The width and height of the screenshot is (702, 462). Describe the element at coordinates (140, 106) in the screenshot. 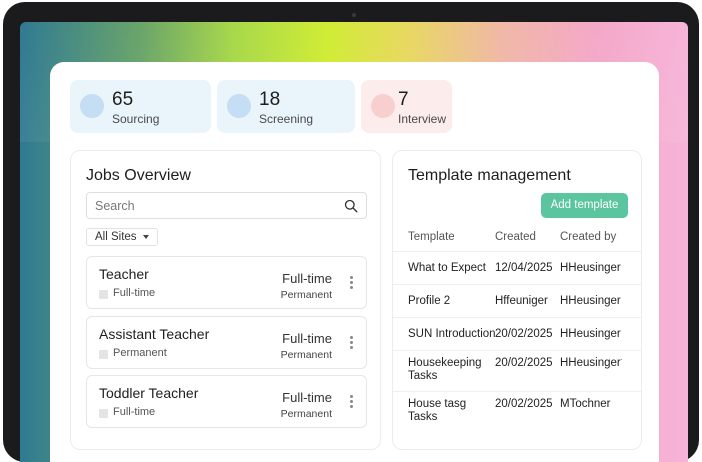

I see `stat-sourcing: 65 Sourcing` at that location.